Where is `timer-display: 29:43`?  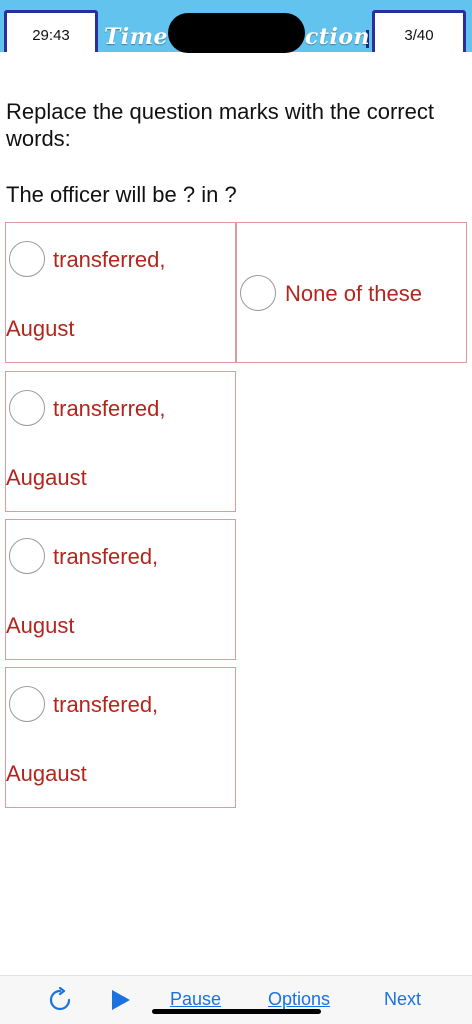
timer-display: 29:43 is located at coordinates (51, 31).